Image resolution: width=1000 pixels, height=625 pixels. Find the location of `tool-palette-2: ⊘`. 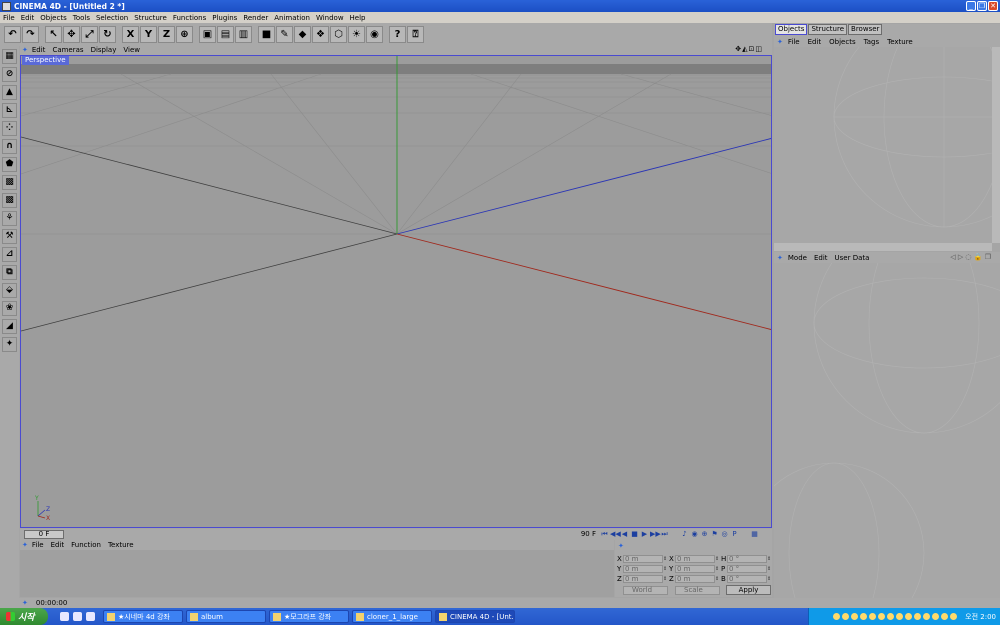

tool-palette-2: ⊘ is located at coordinates (9, 74).